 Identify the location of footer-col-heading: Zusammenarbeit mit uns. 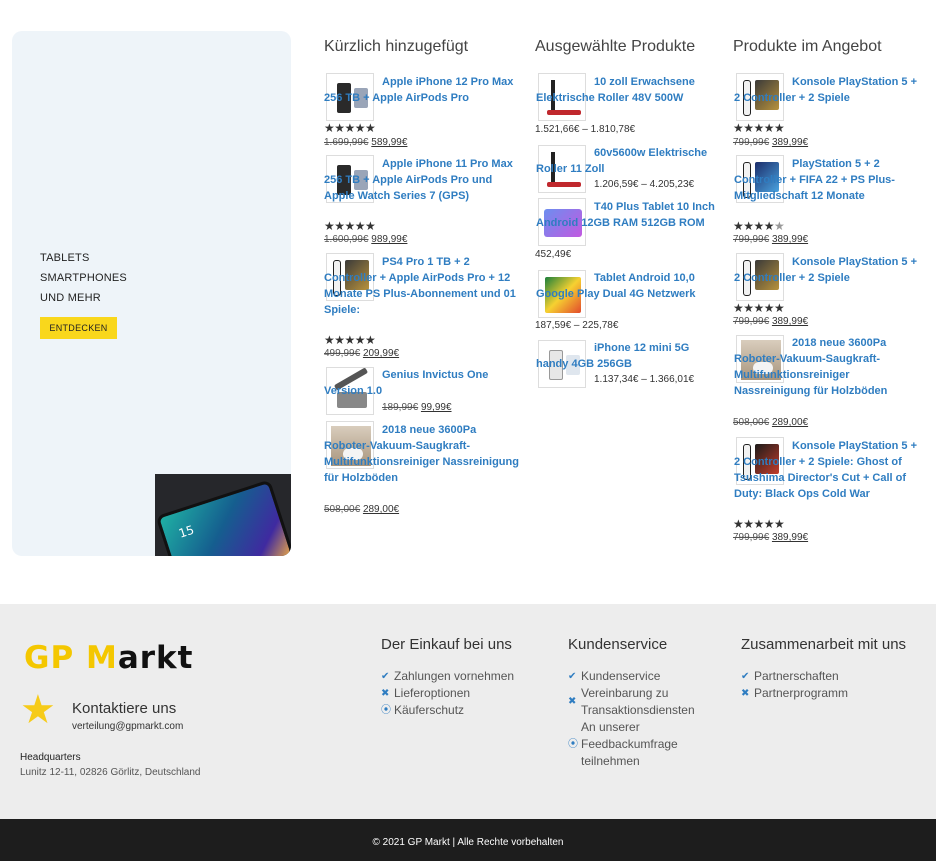
(824, 644).